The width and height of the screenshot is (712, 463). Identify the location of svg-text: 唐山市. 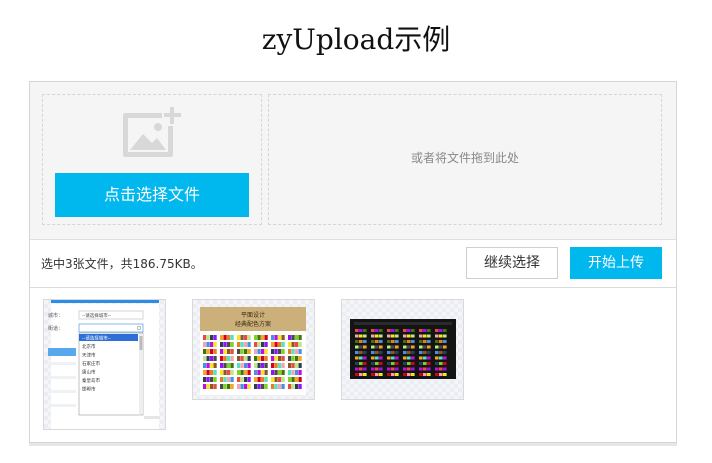
(89, 372).